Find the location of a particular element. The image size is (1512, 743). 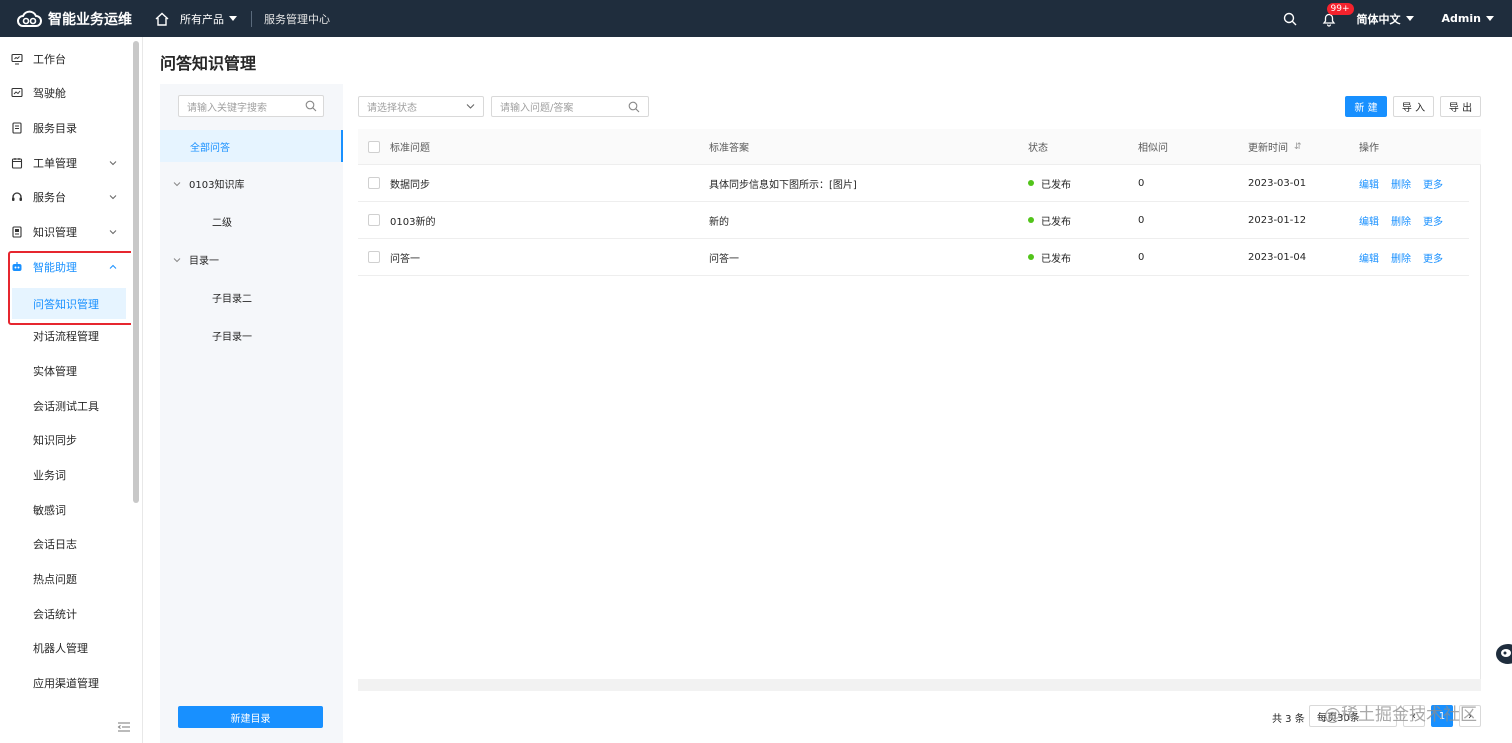

sidebar-item-service-catalog: 服务目录 is located at coordinates (65, 128).